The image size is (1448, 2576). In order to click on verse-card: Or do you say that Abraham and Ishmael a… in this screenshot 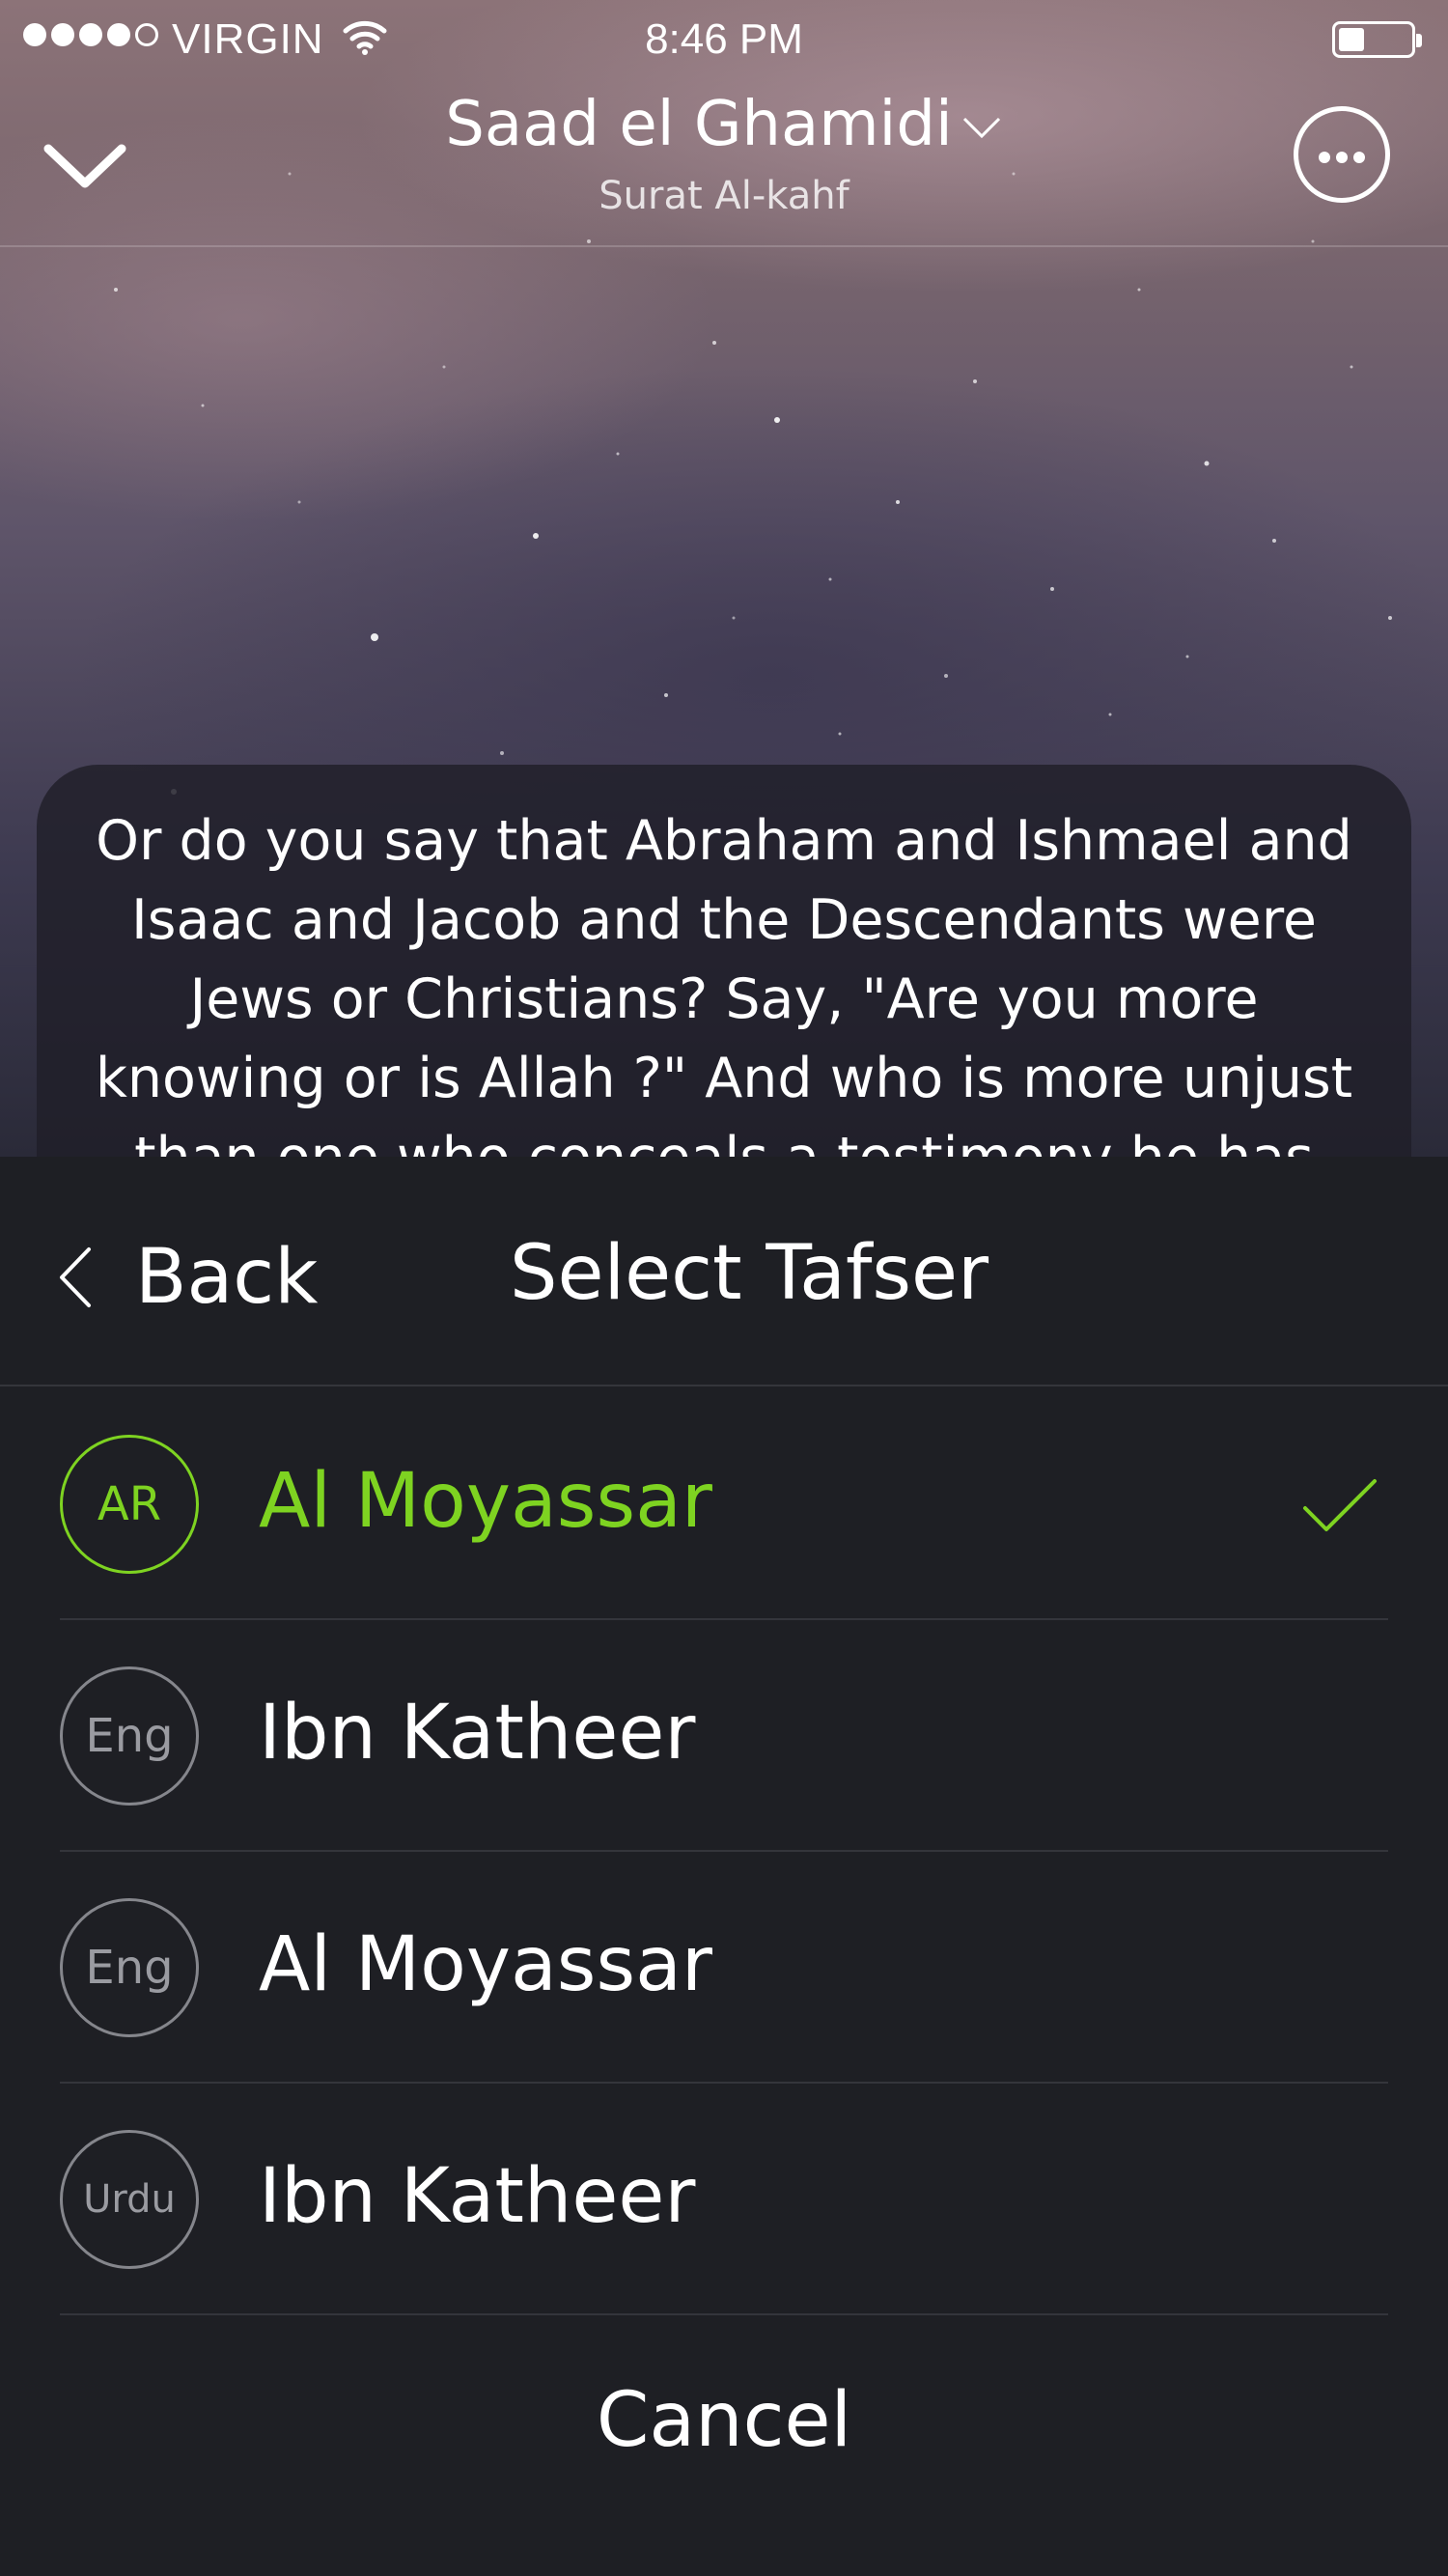, I will do `click(724, 968)`.